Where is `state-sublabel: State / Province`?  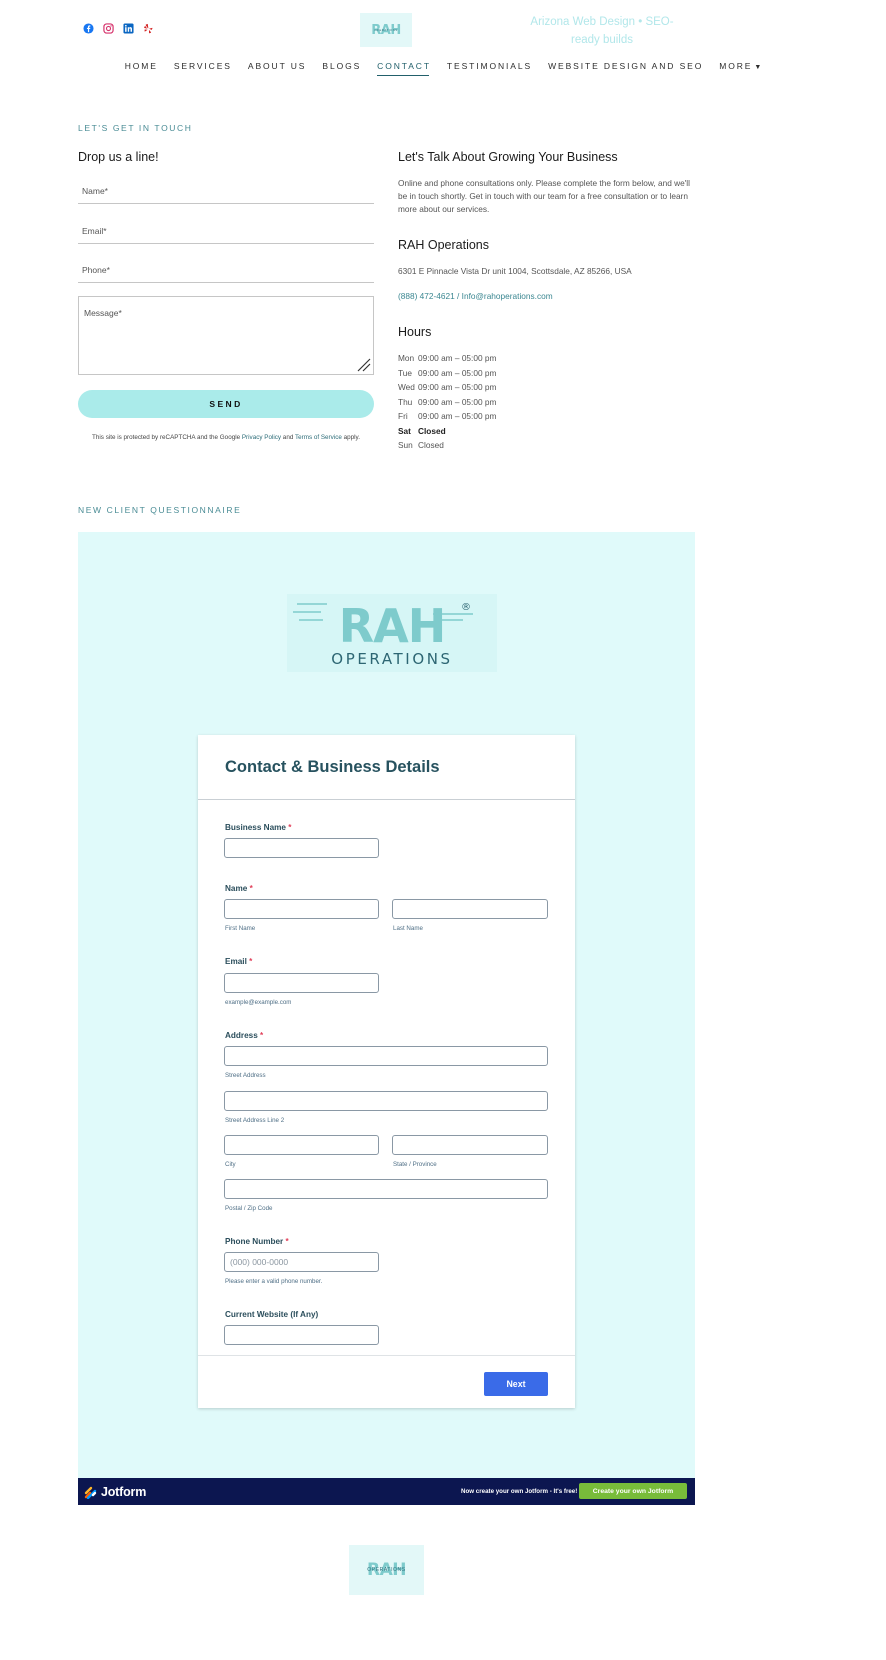 state-sublabel: State / Province is located at coordinates (415, 1164).